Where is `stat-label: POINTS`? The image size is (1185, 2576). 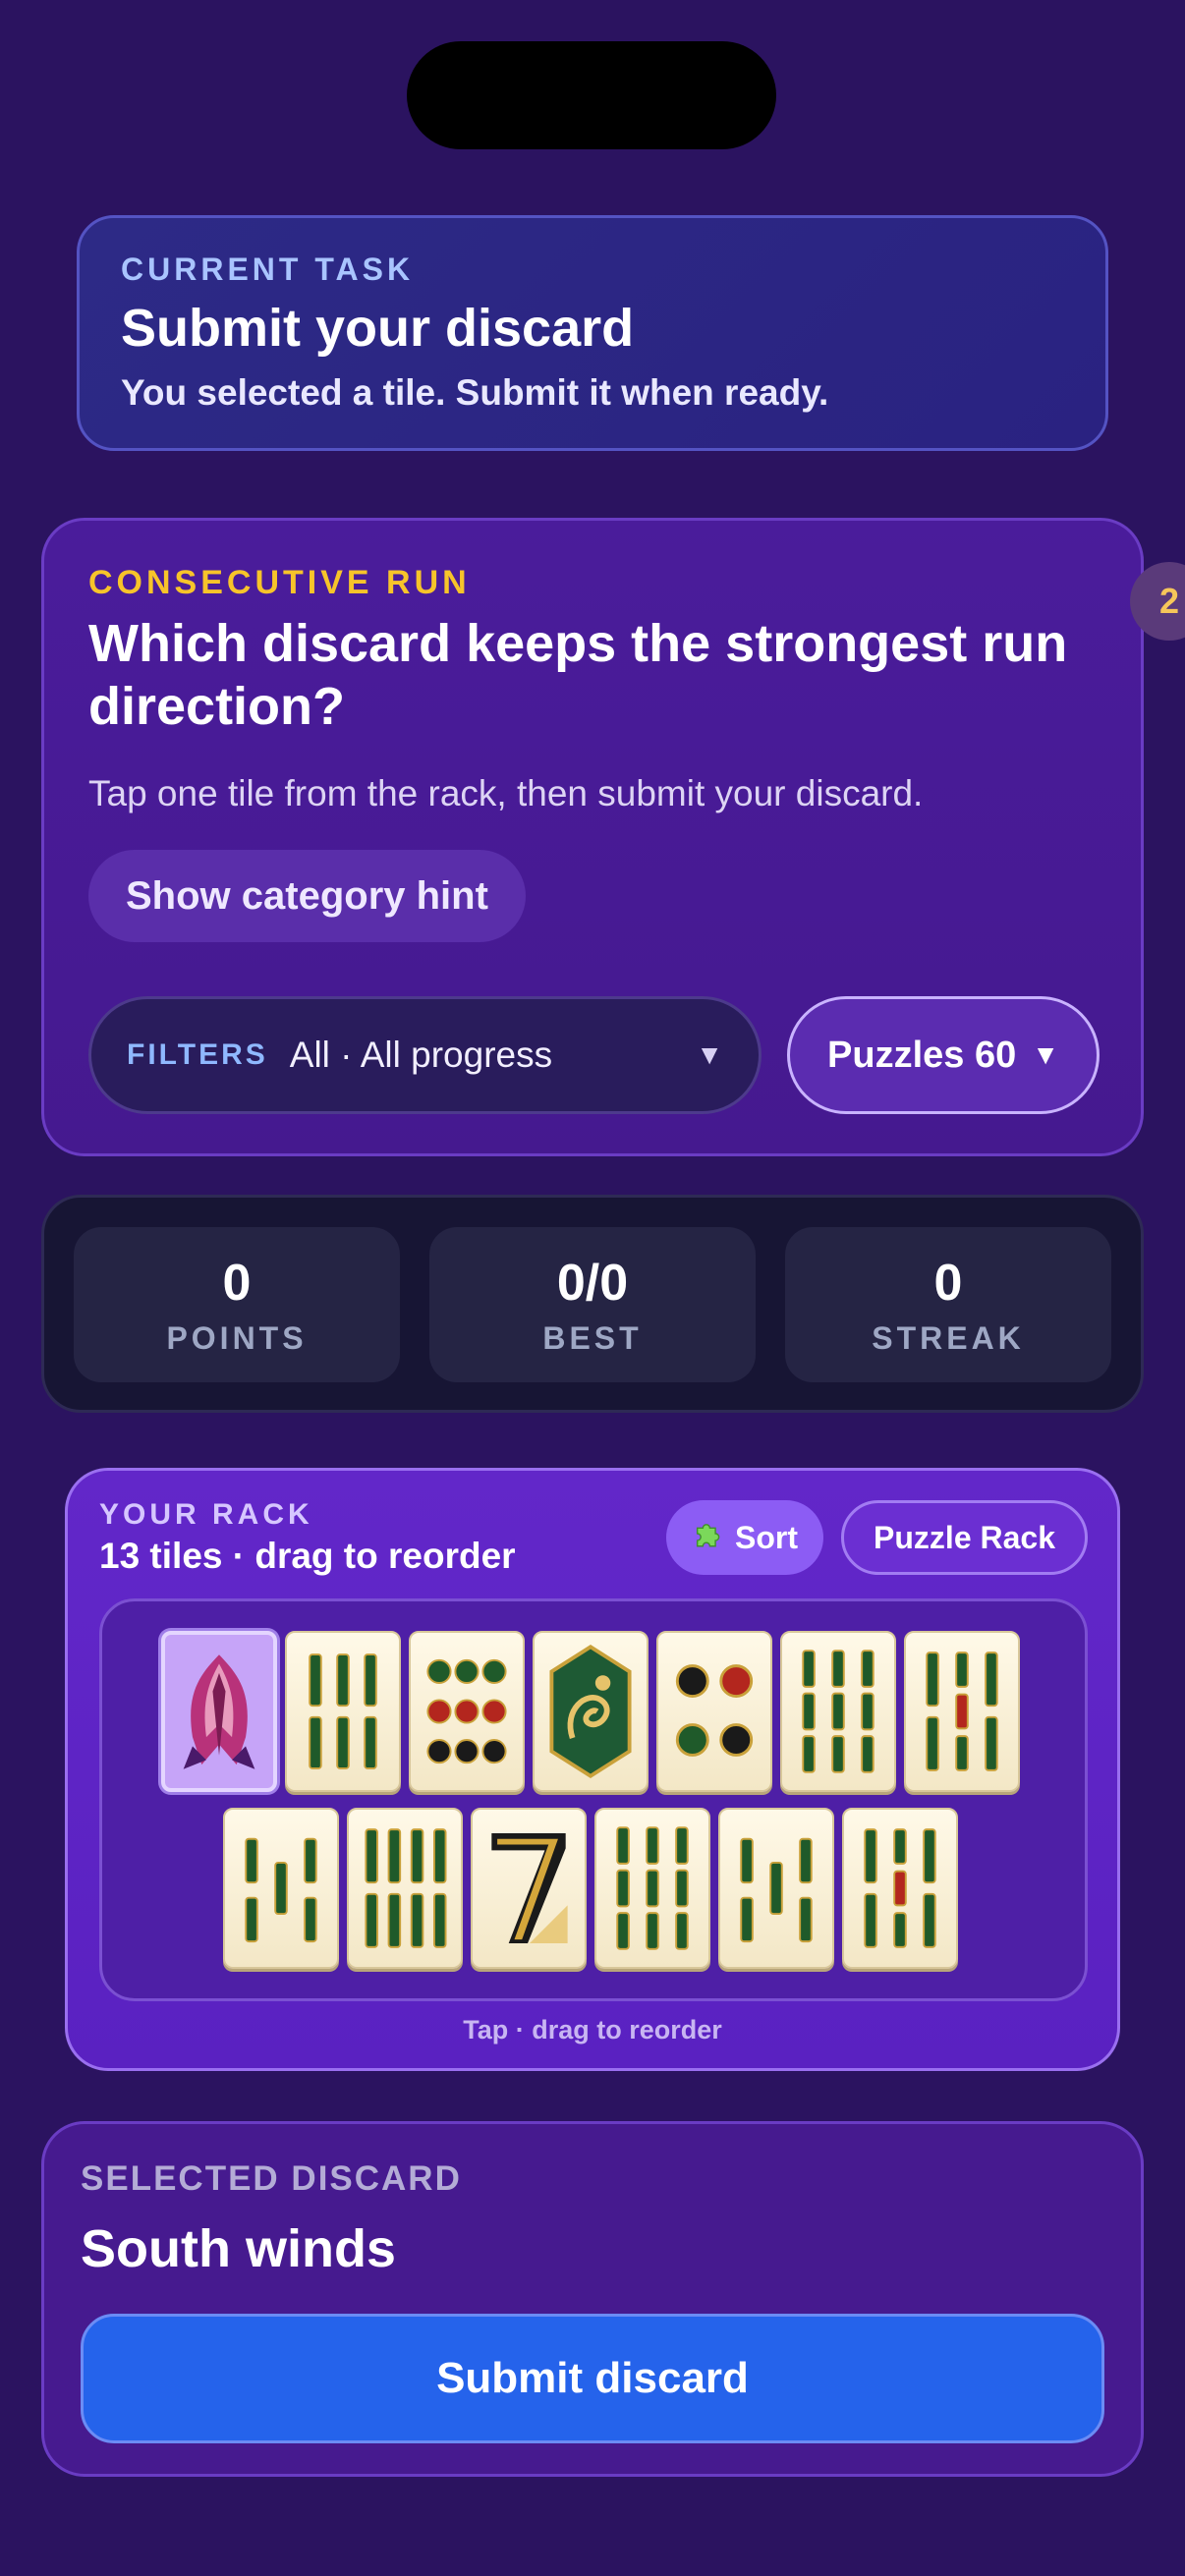
stat-label: POINTS is located at coordinates (237, 1337).